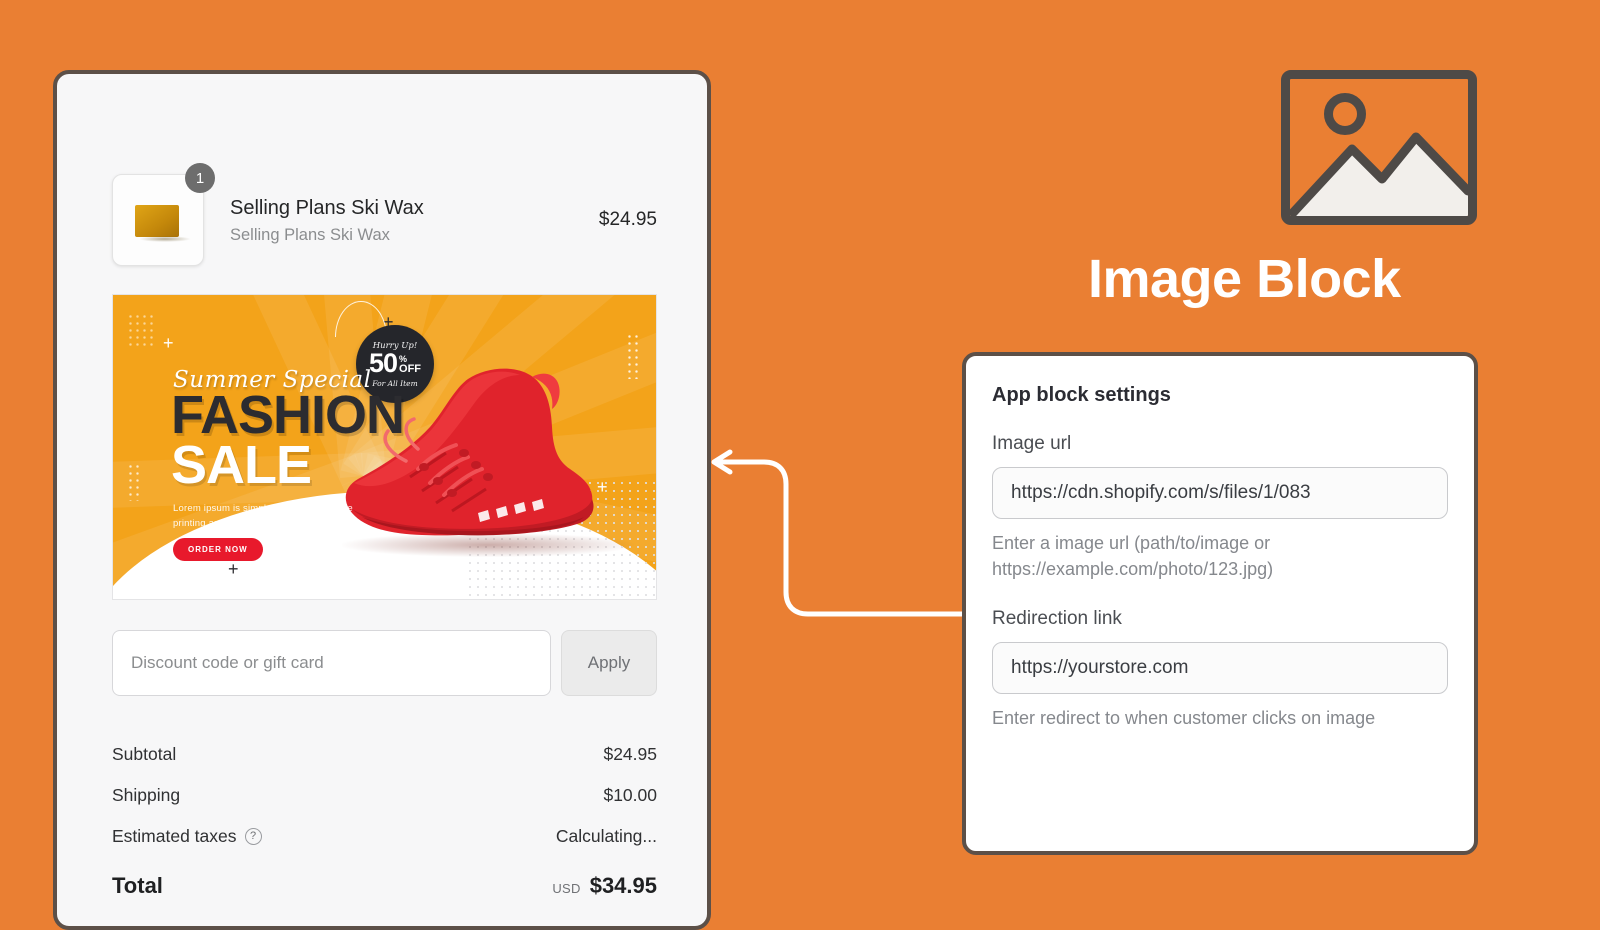 This screenshot has height=930, width=1600. I want to click on ski-wax-image, so click(157, 221).